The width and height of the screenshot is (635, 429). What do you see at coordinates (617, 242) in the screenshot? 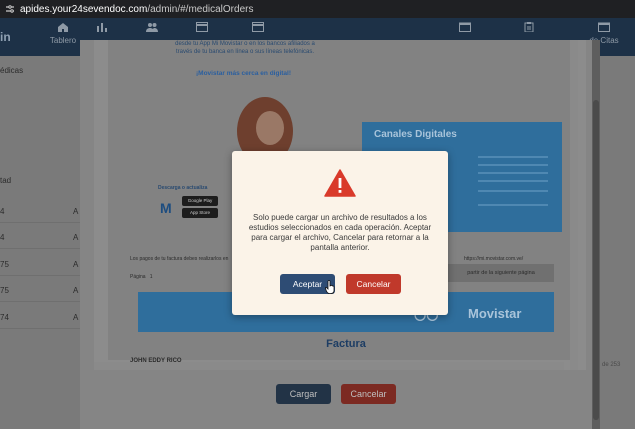
I see `orders-table-right-column: de 253` at bounding box center [617, 242].